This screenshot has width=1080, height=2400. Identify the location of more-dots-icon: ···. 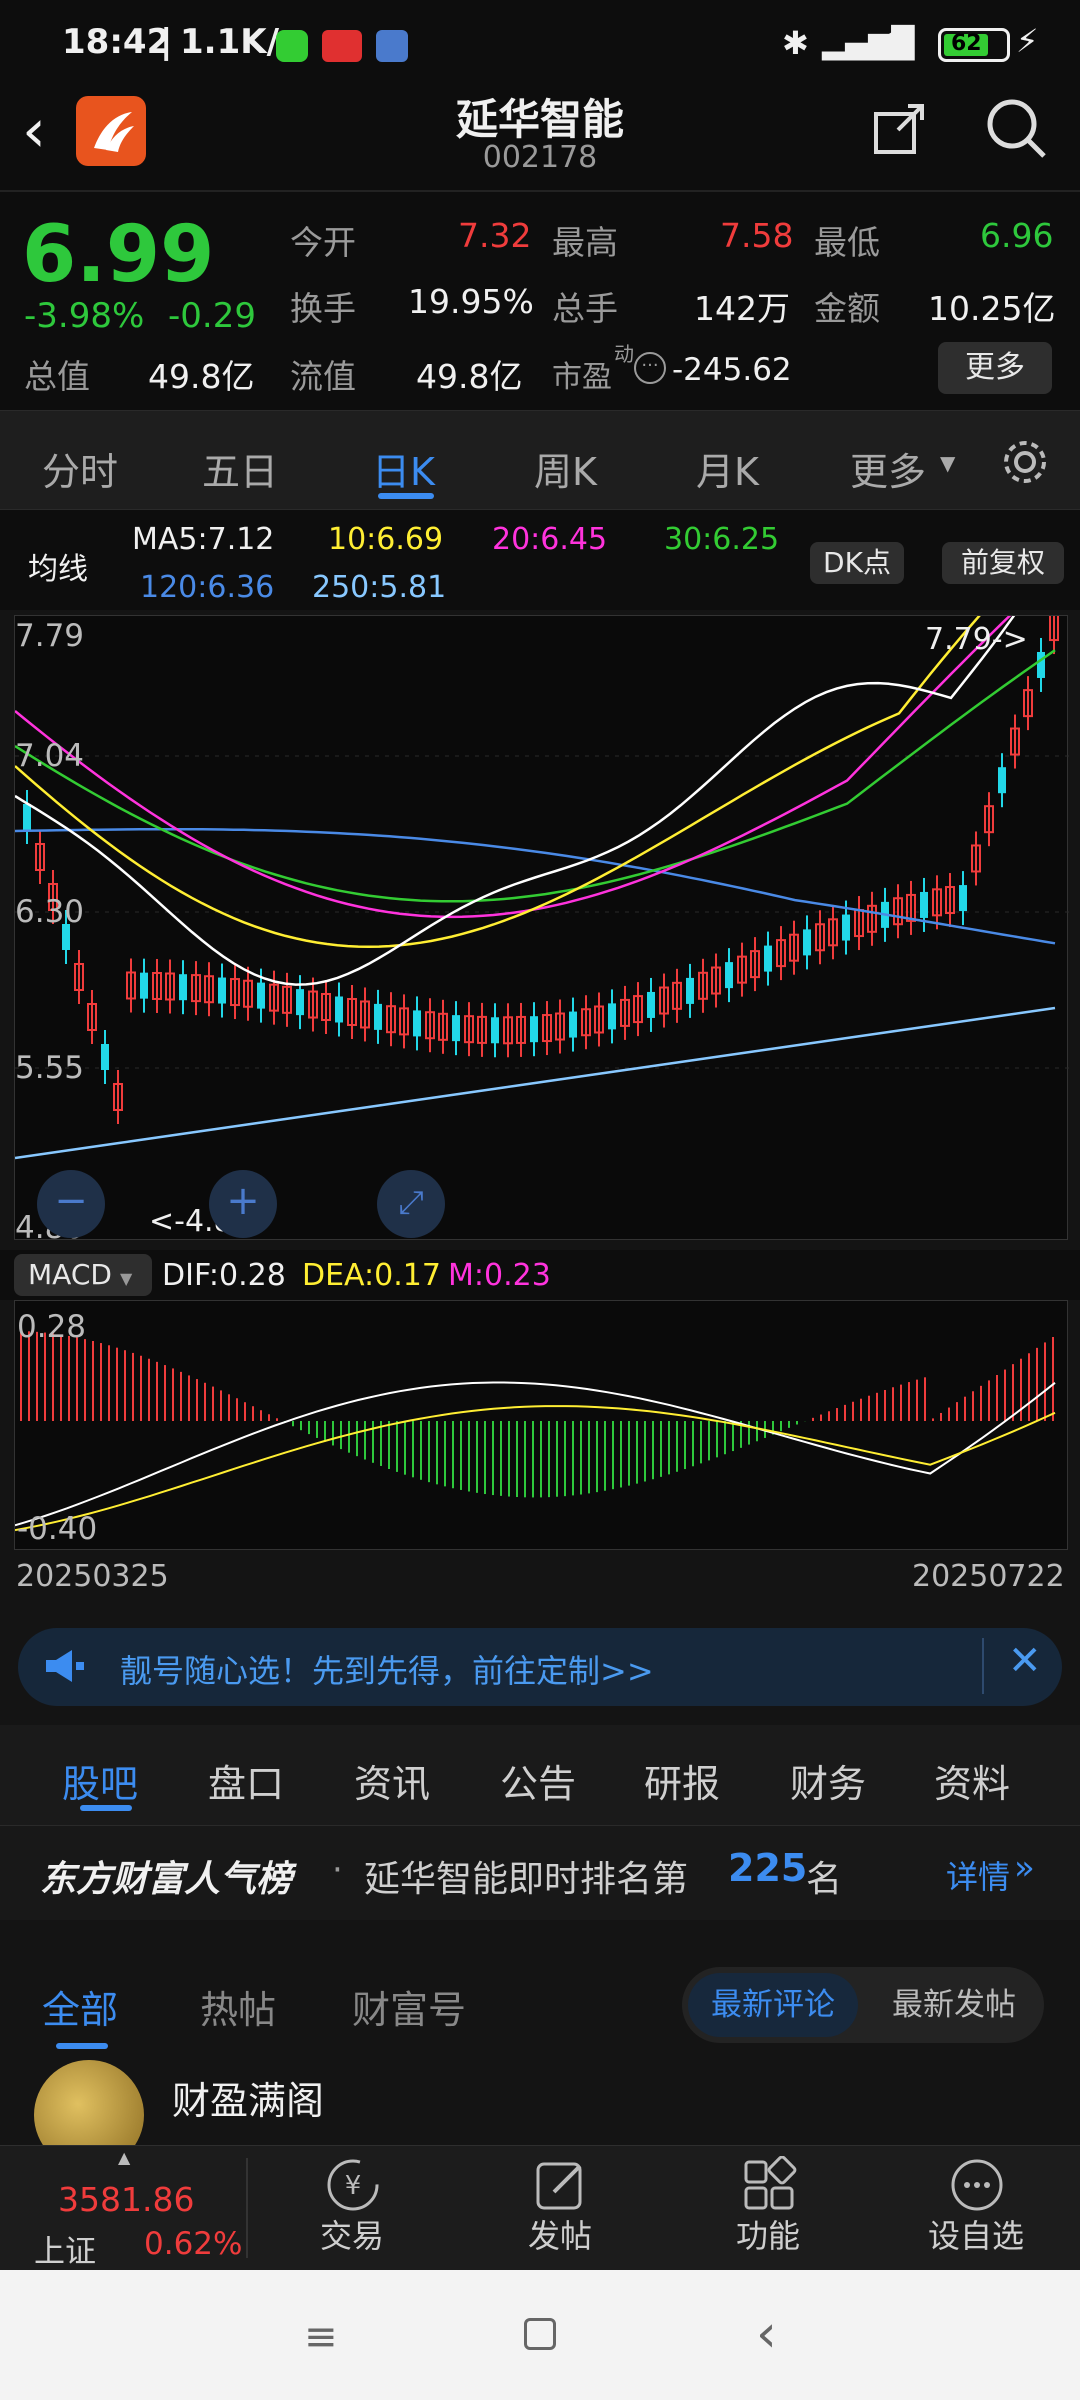
(650, 368).